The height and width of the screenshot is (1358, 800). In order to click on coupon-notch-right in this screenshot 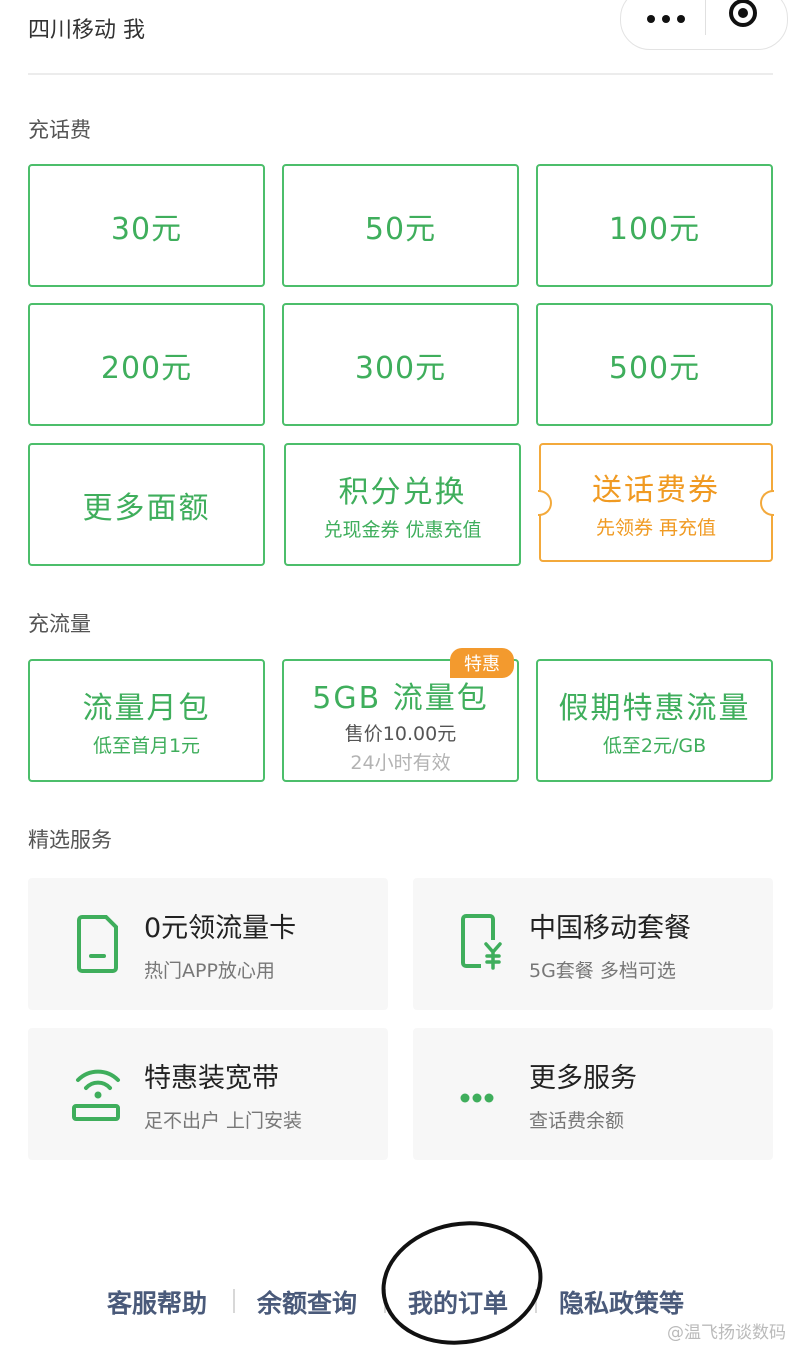, I will do `click(767, 502)`.